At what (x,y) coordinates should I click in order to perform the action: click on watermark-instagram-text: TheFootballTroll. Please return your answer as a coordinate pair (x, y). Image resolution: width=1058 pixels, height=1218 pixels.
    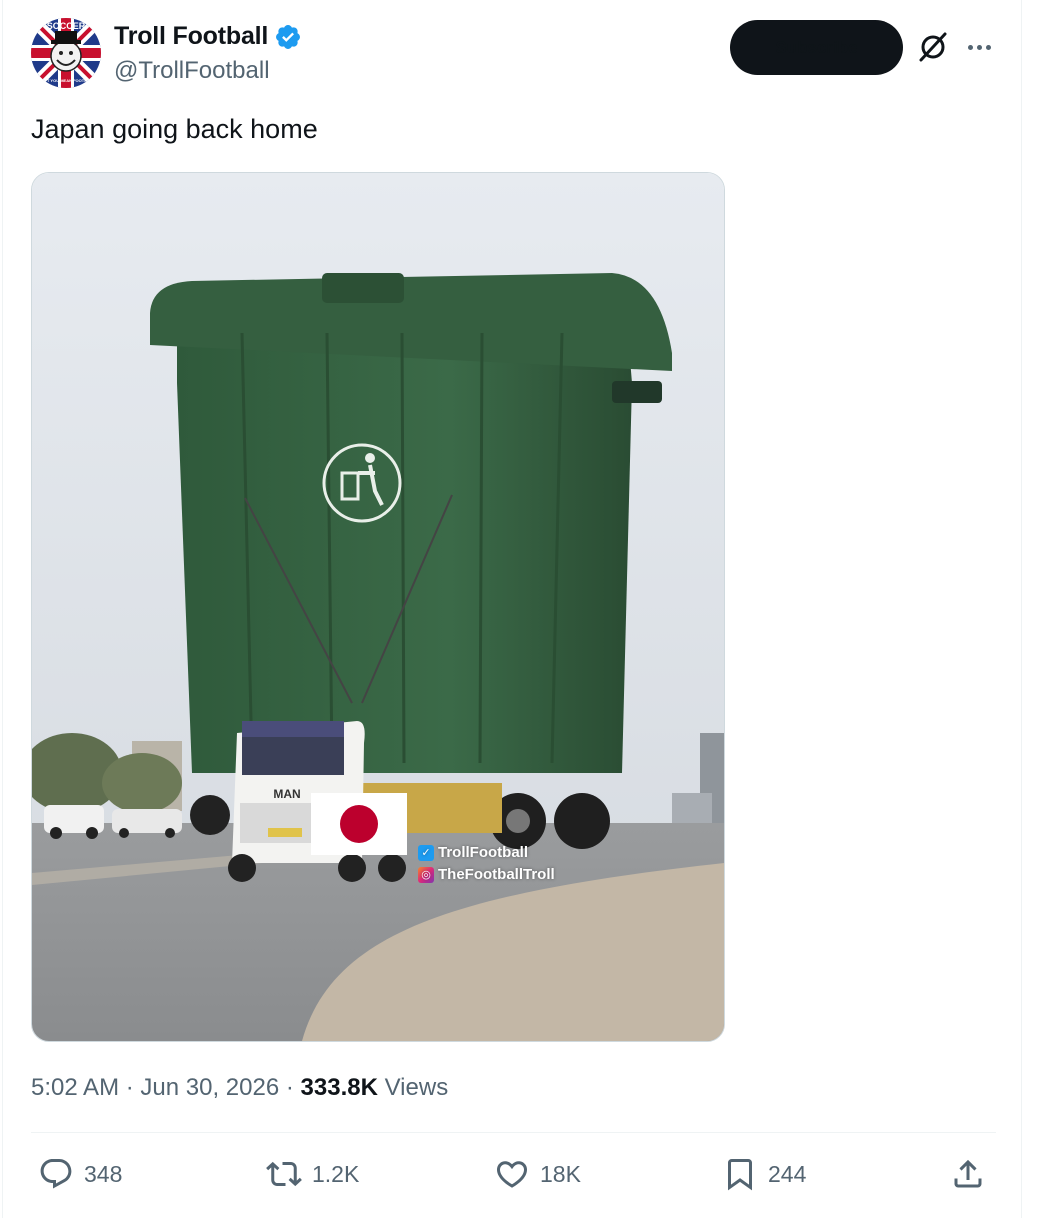
    Looking at the image, I should click on (496, 874).